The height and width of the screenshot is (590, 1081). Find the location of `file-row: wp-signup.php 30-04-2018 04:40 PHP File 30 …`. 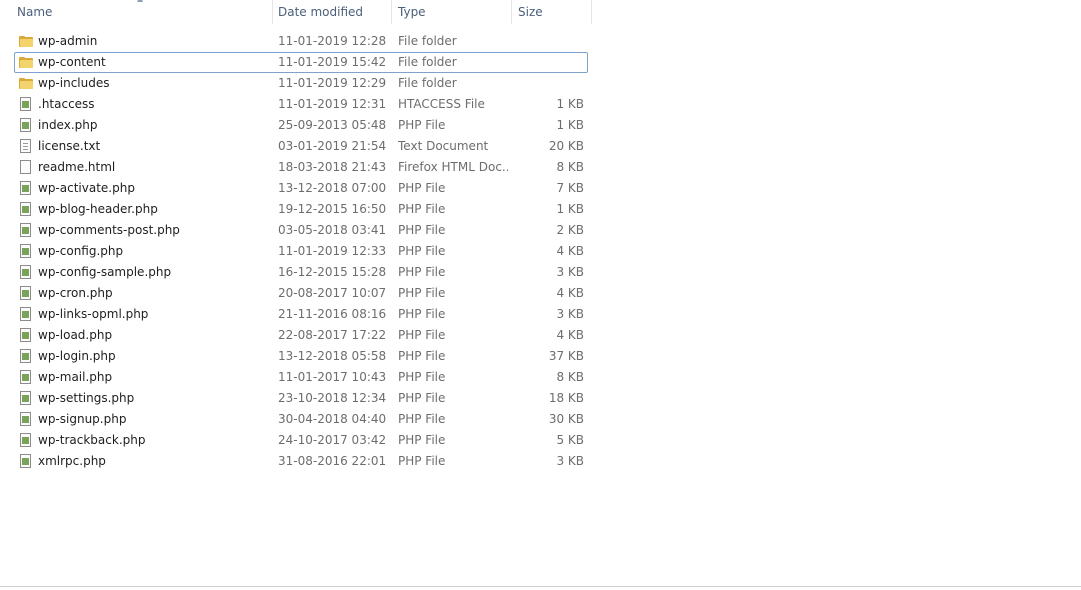

file-row: wp-signup.php 30-04-2018 04:40 PHP File 30 … is located at coordinates (296, 419).